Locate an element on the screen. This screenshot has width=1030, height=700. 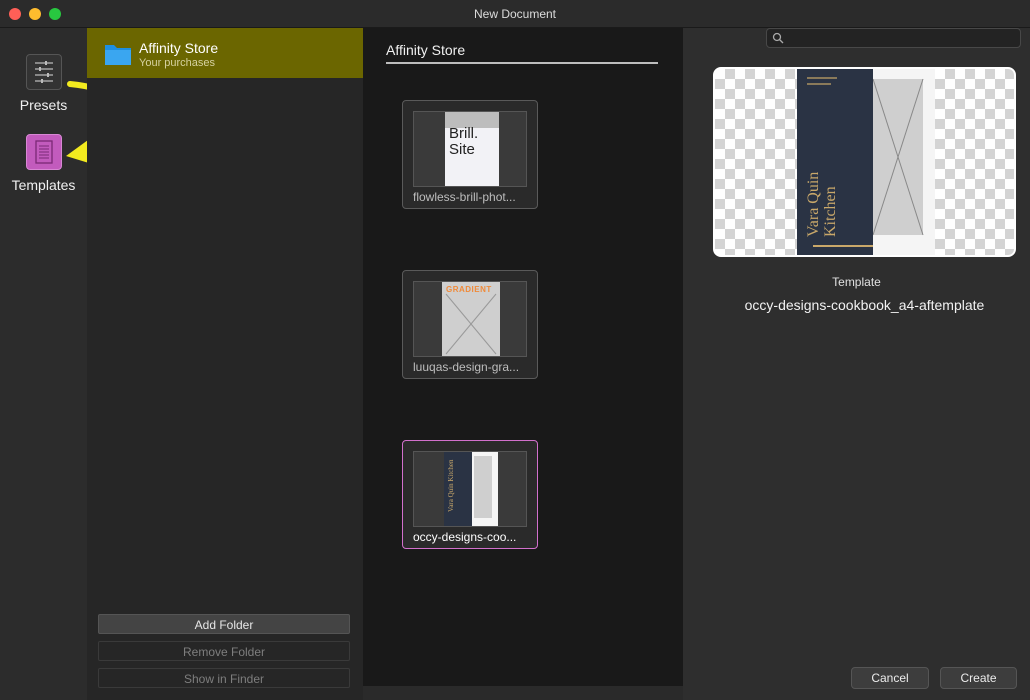
thumb-text: Brill. is located at coordinates (464, 133).